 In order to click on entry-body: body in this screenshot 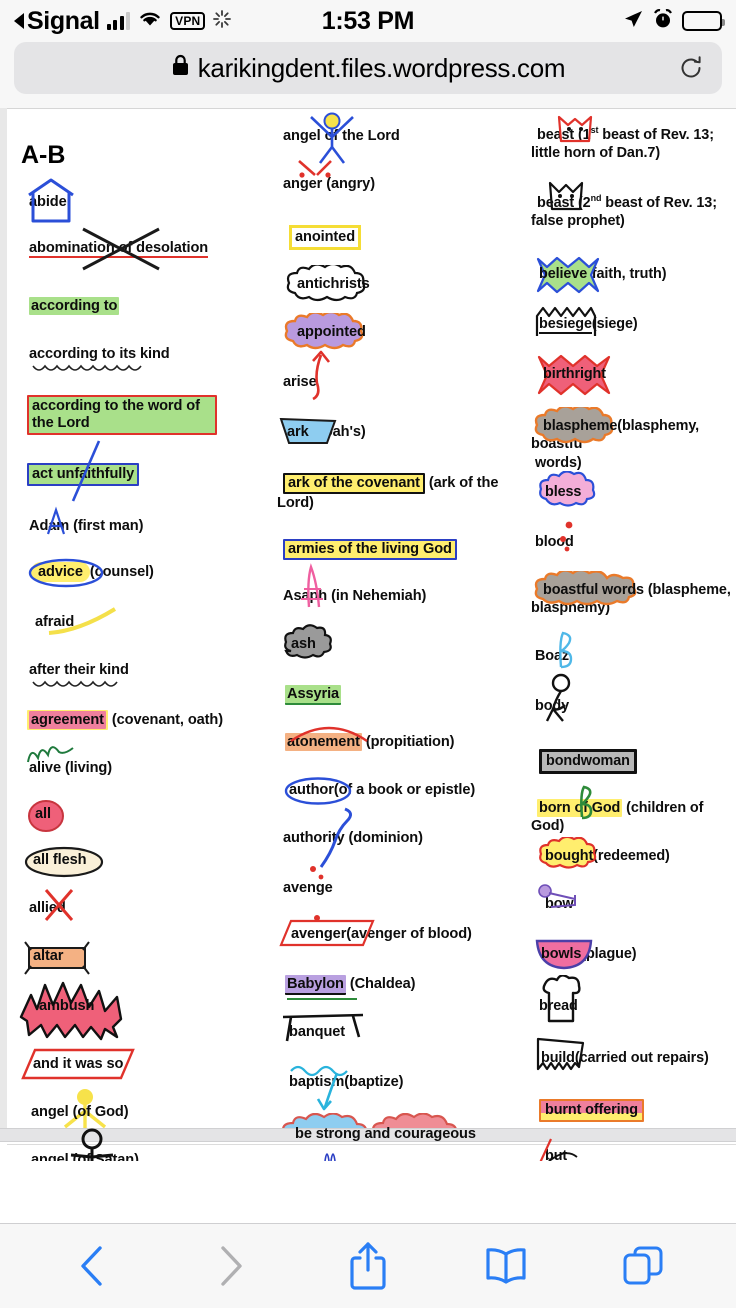, I will do `click(633, 711)`.